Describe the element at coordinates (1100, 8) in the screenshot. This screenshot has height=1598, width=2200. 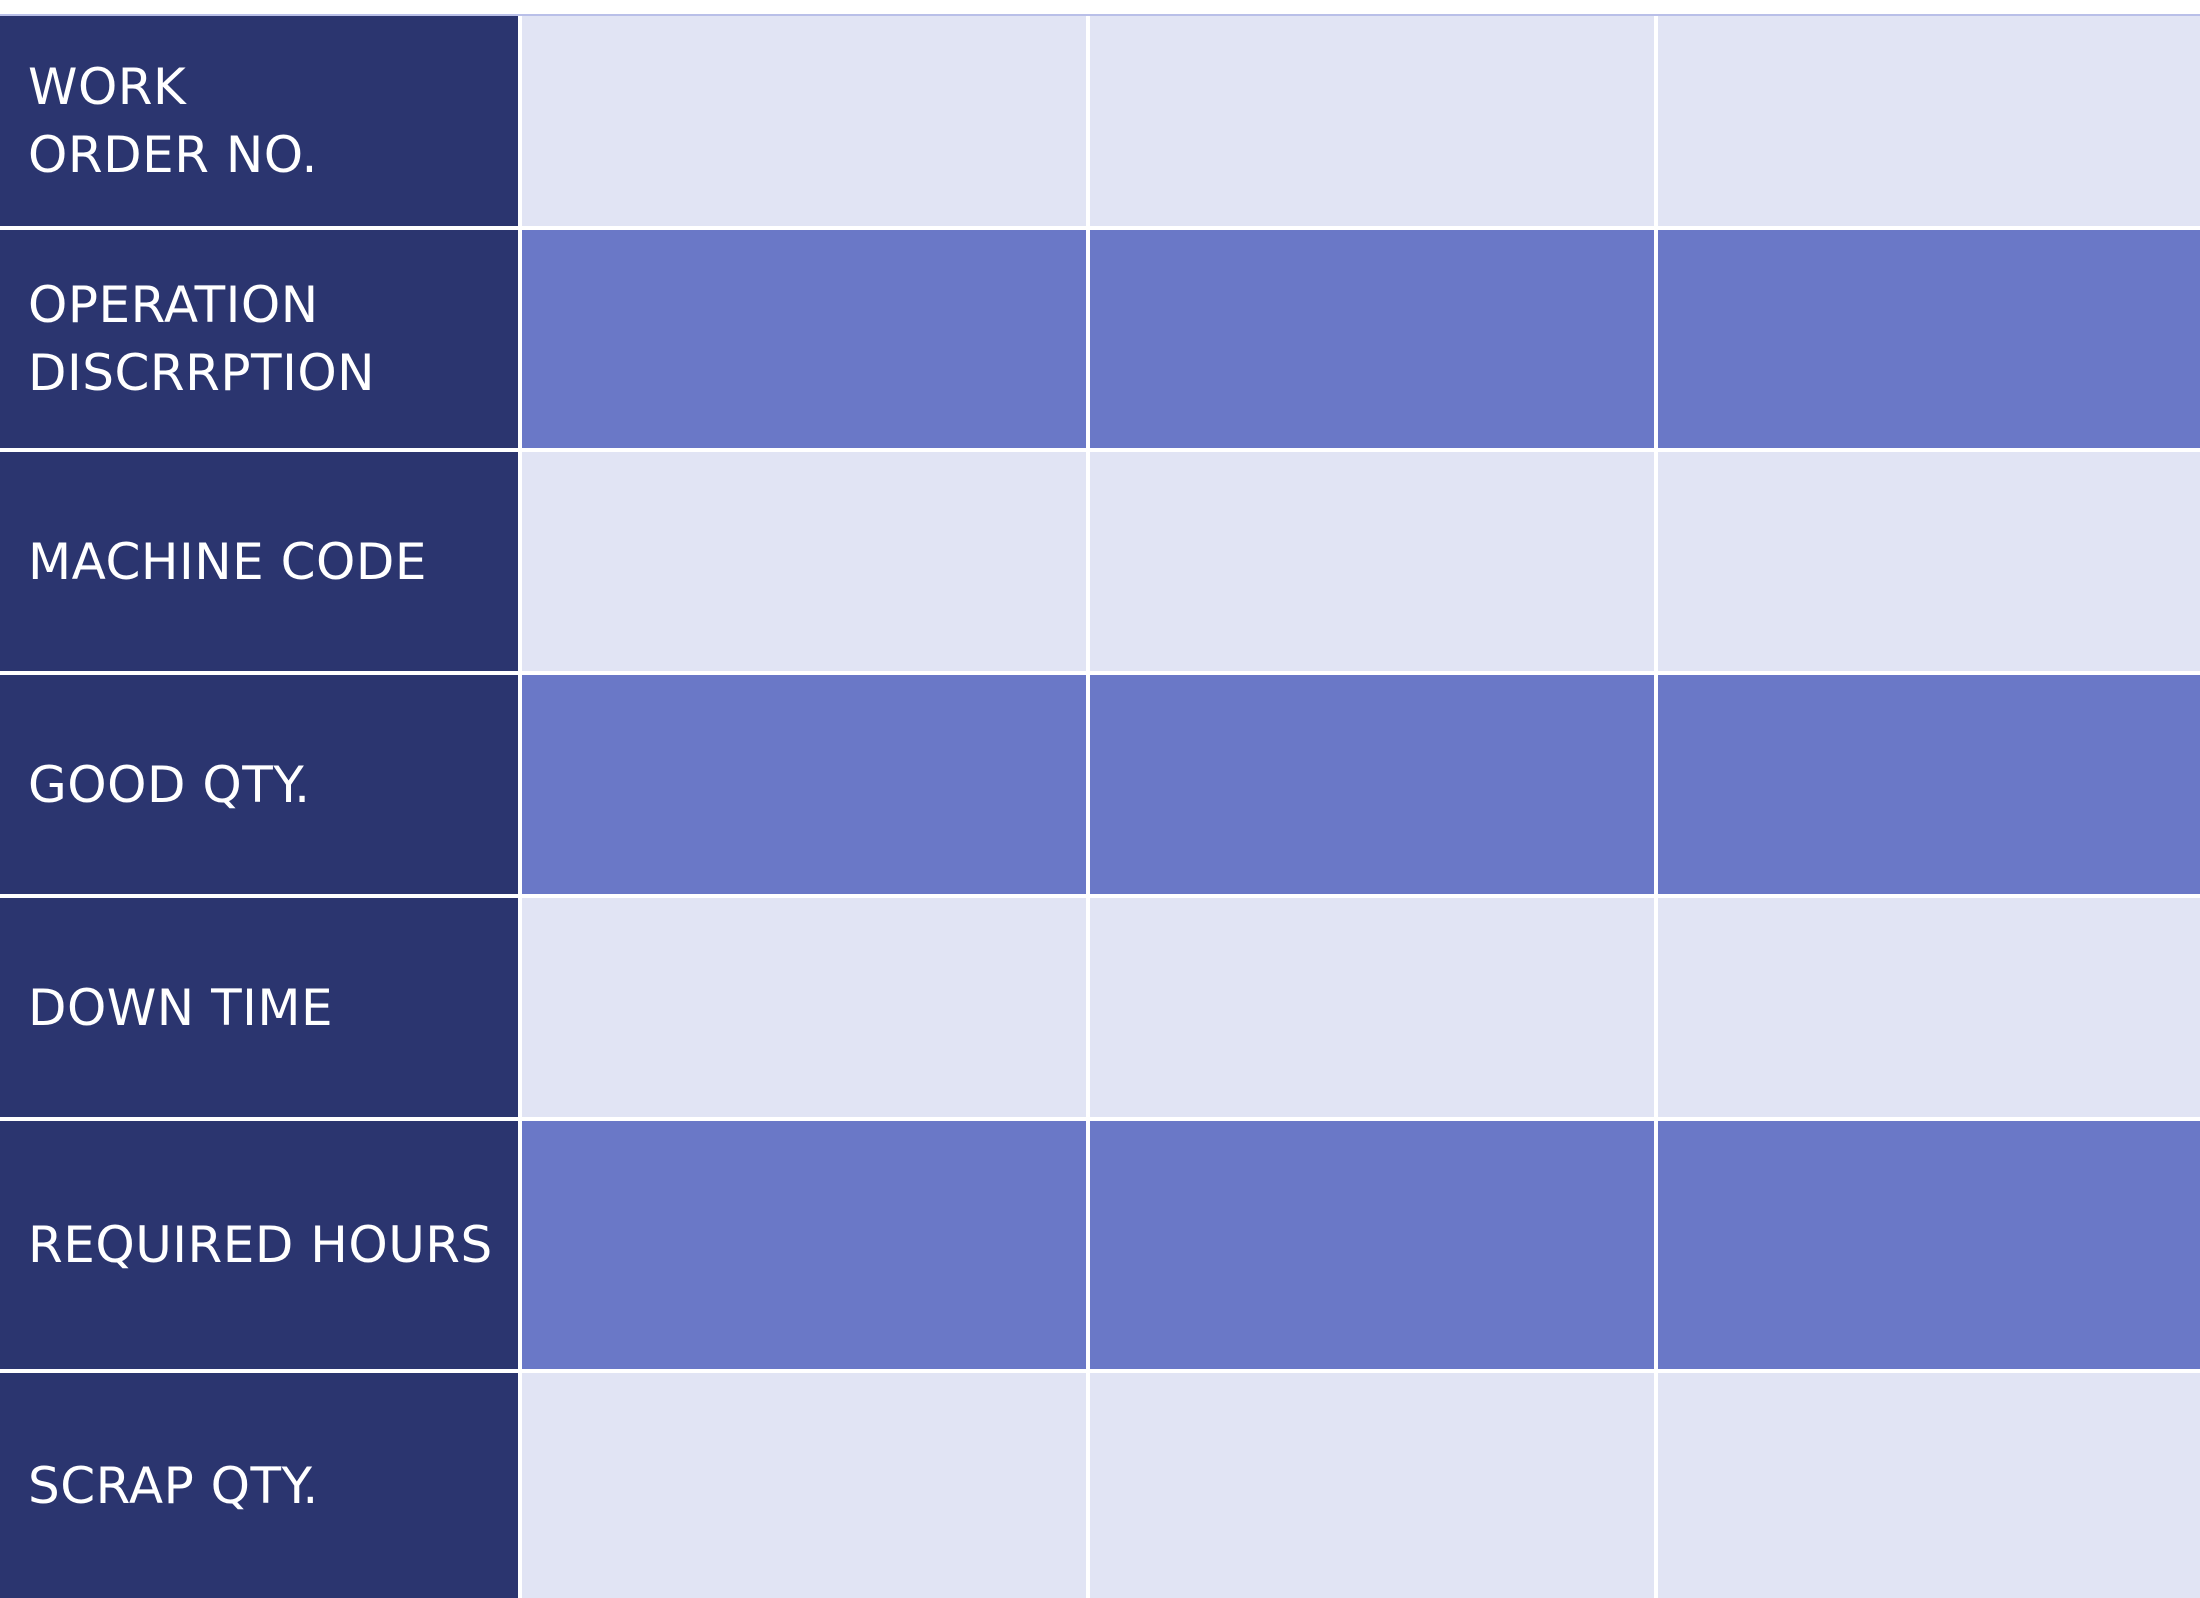
I see `table-top-border` at that location.